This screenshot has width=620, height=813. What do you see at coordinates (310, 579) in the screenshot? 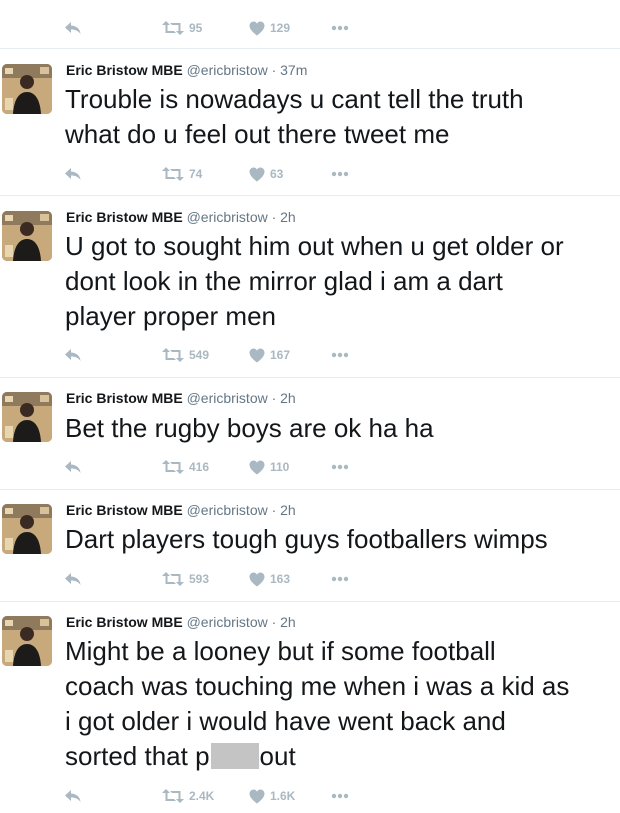
I see `tweet-actions: 593 163` at bounding box center [310, 579].